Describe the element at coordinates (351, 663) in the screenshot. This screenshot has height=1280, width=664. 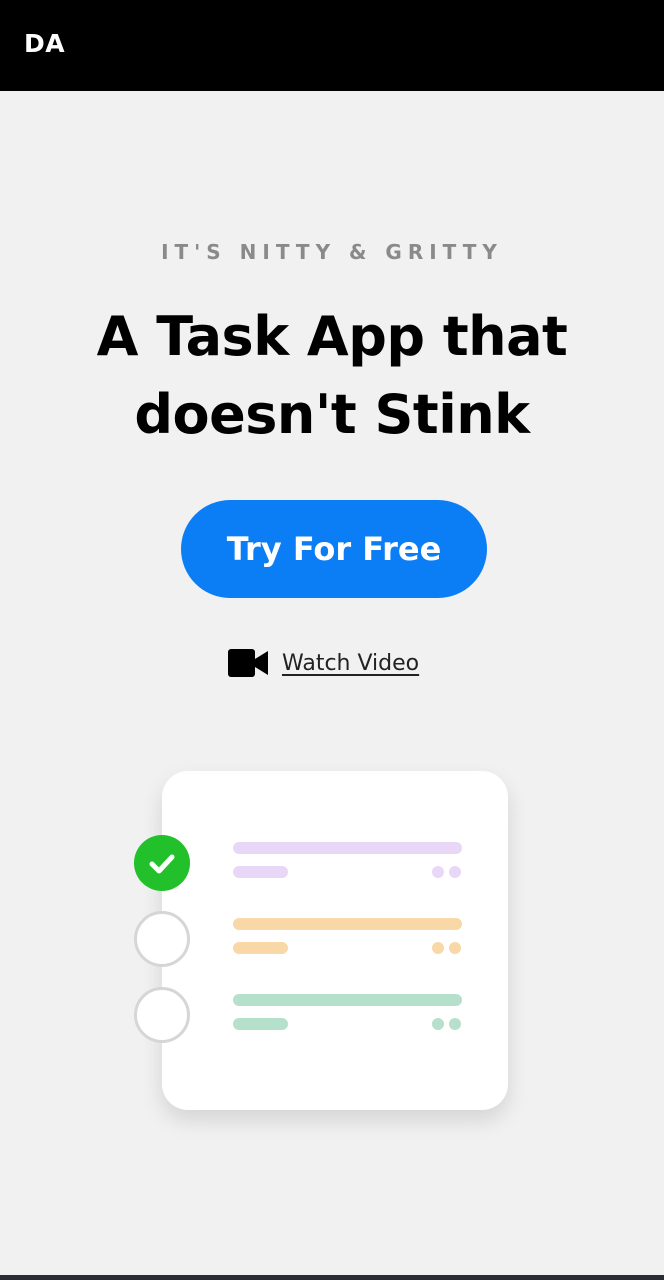
I see `watch-video-label: Watch Video` at that location.